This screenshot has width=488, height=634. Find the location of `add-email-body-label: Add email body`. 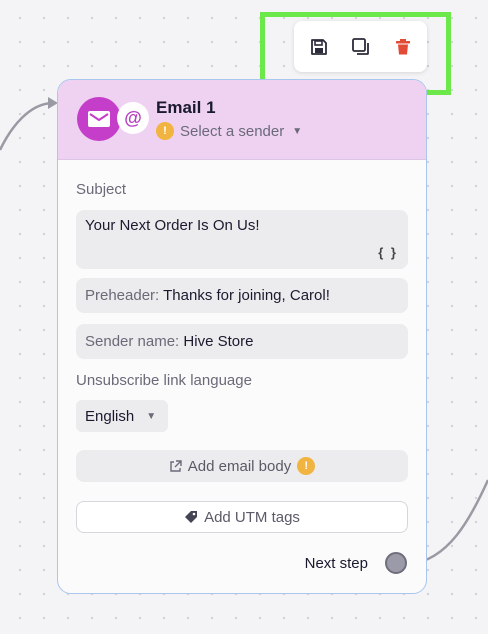

add-email-body-label: Add email body is located at coordinates (239, 466).